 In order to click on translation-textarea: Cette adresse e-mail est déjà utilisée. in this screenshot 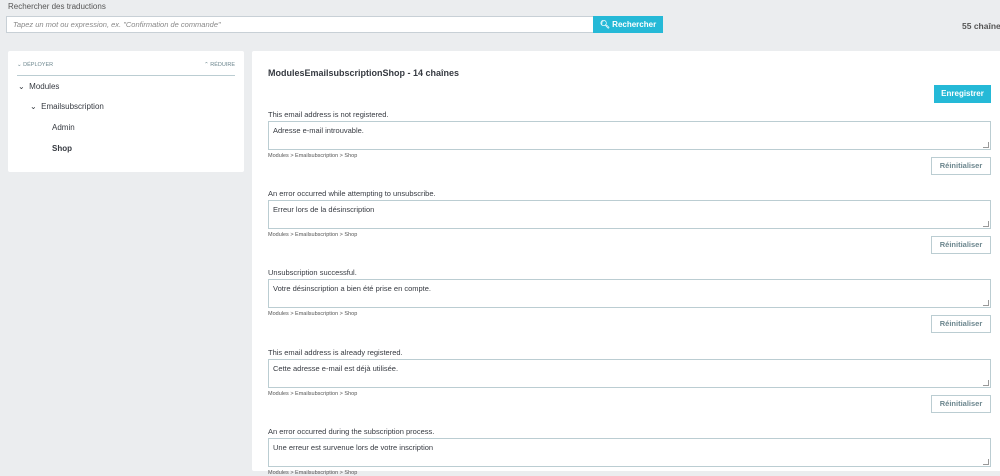, I will do `click(629, 373)`.